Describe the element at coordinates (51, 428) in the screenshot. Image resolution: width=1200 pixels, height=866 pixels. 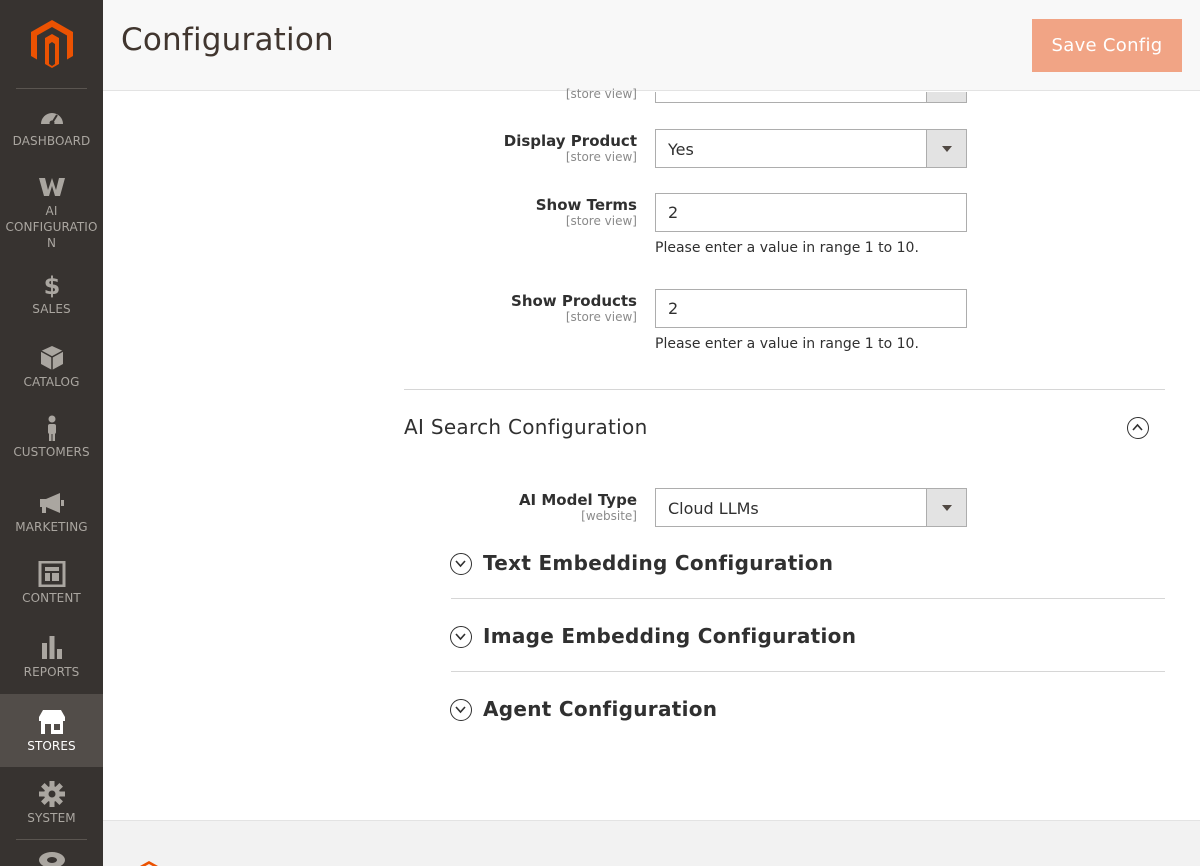
I see `person-icon` at that location.